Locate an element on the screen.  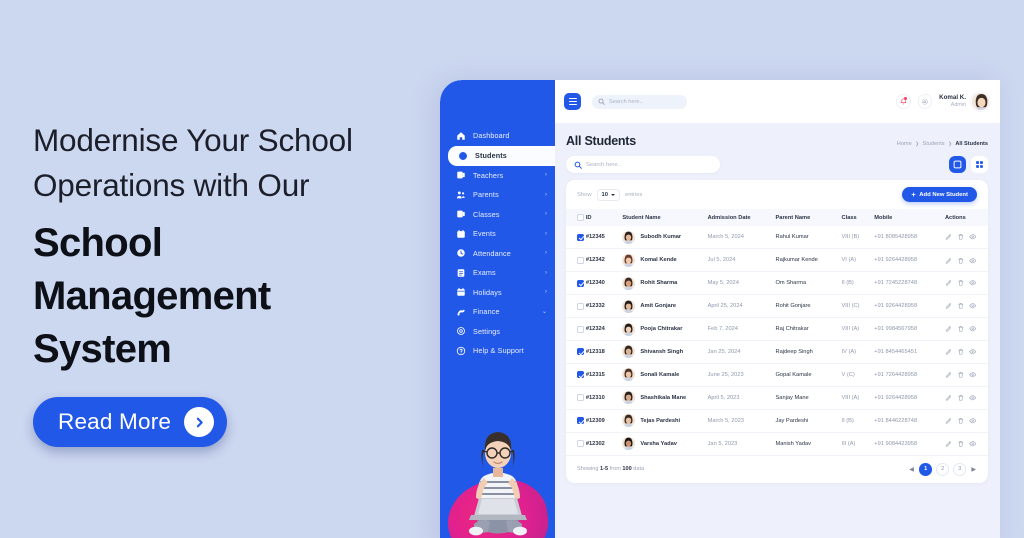
column-header-parent-name: Parent Name is located at coordinates (808, 217).